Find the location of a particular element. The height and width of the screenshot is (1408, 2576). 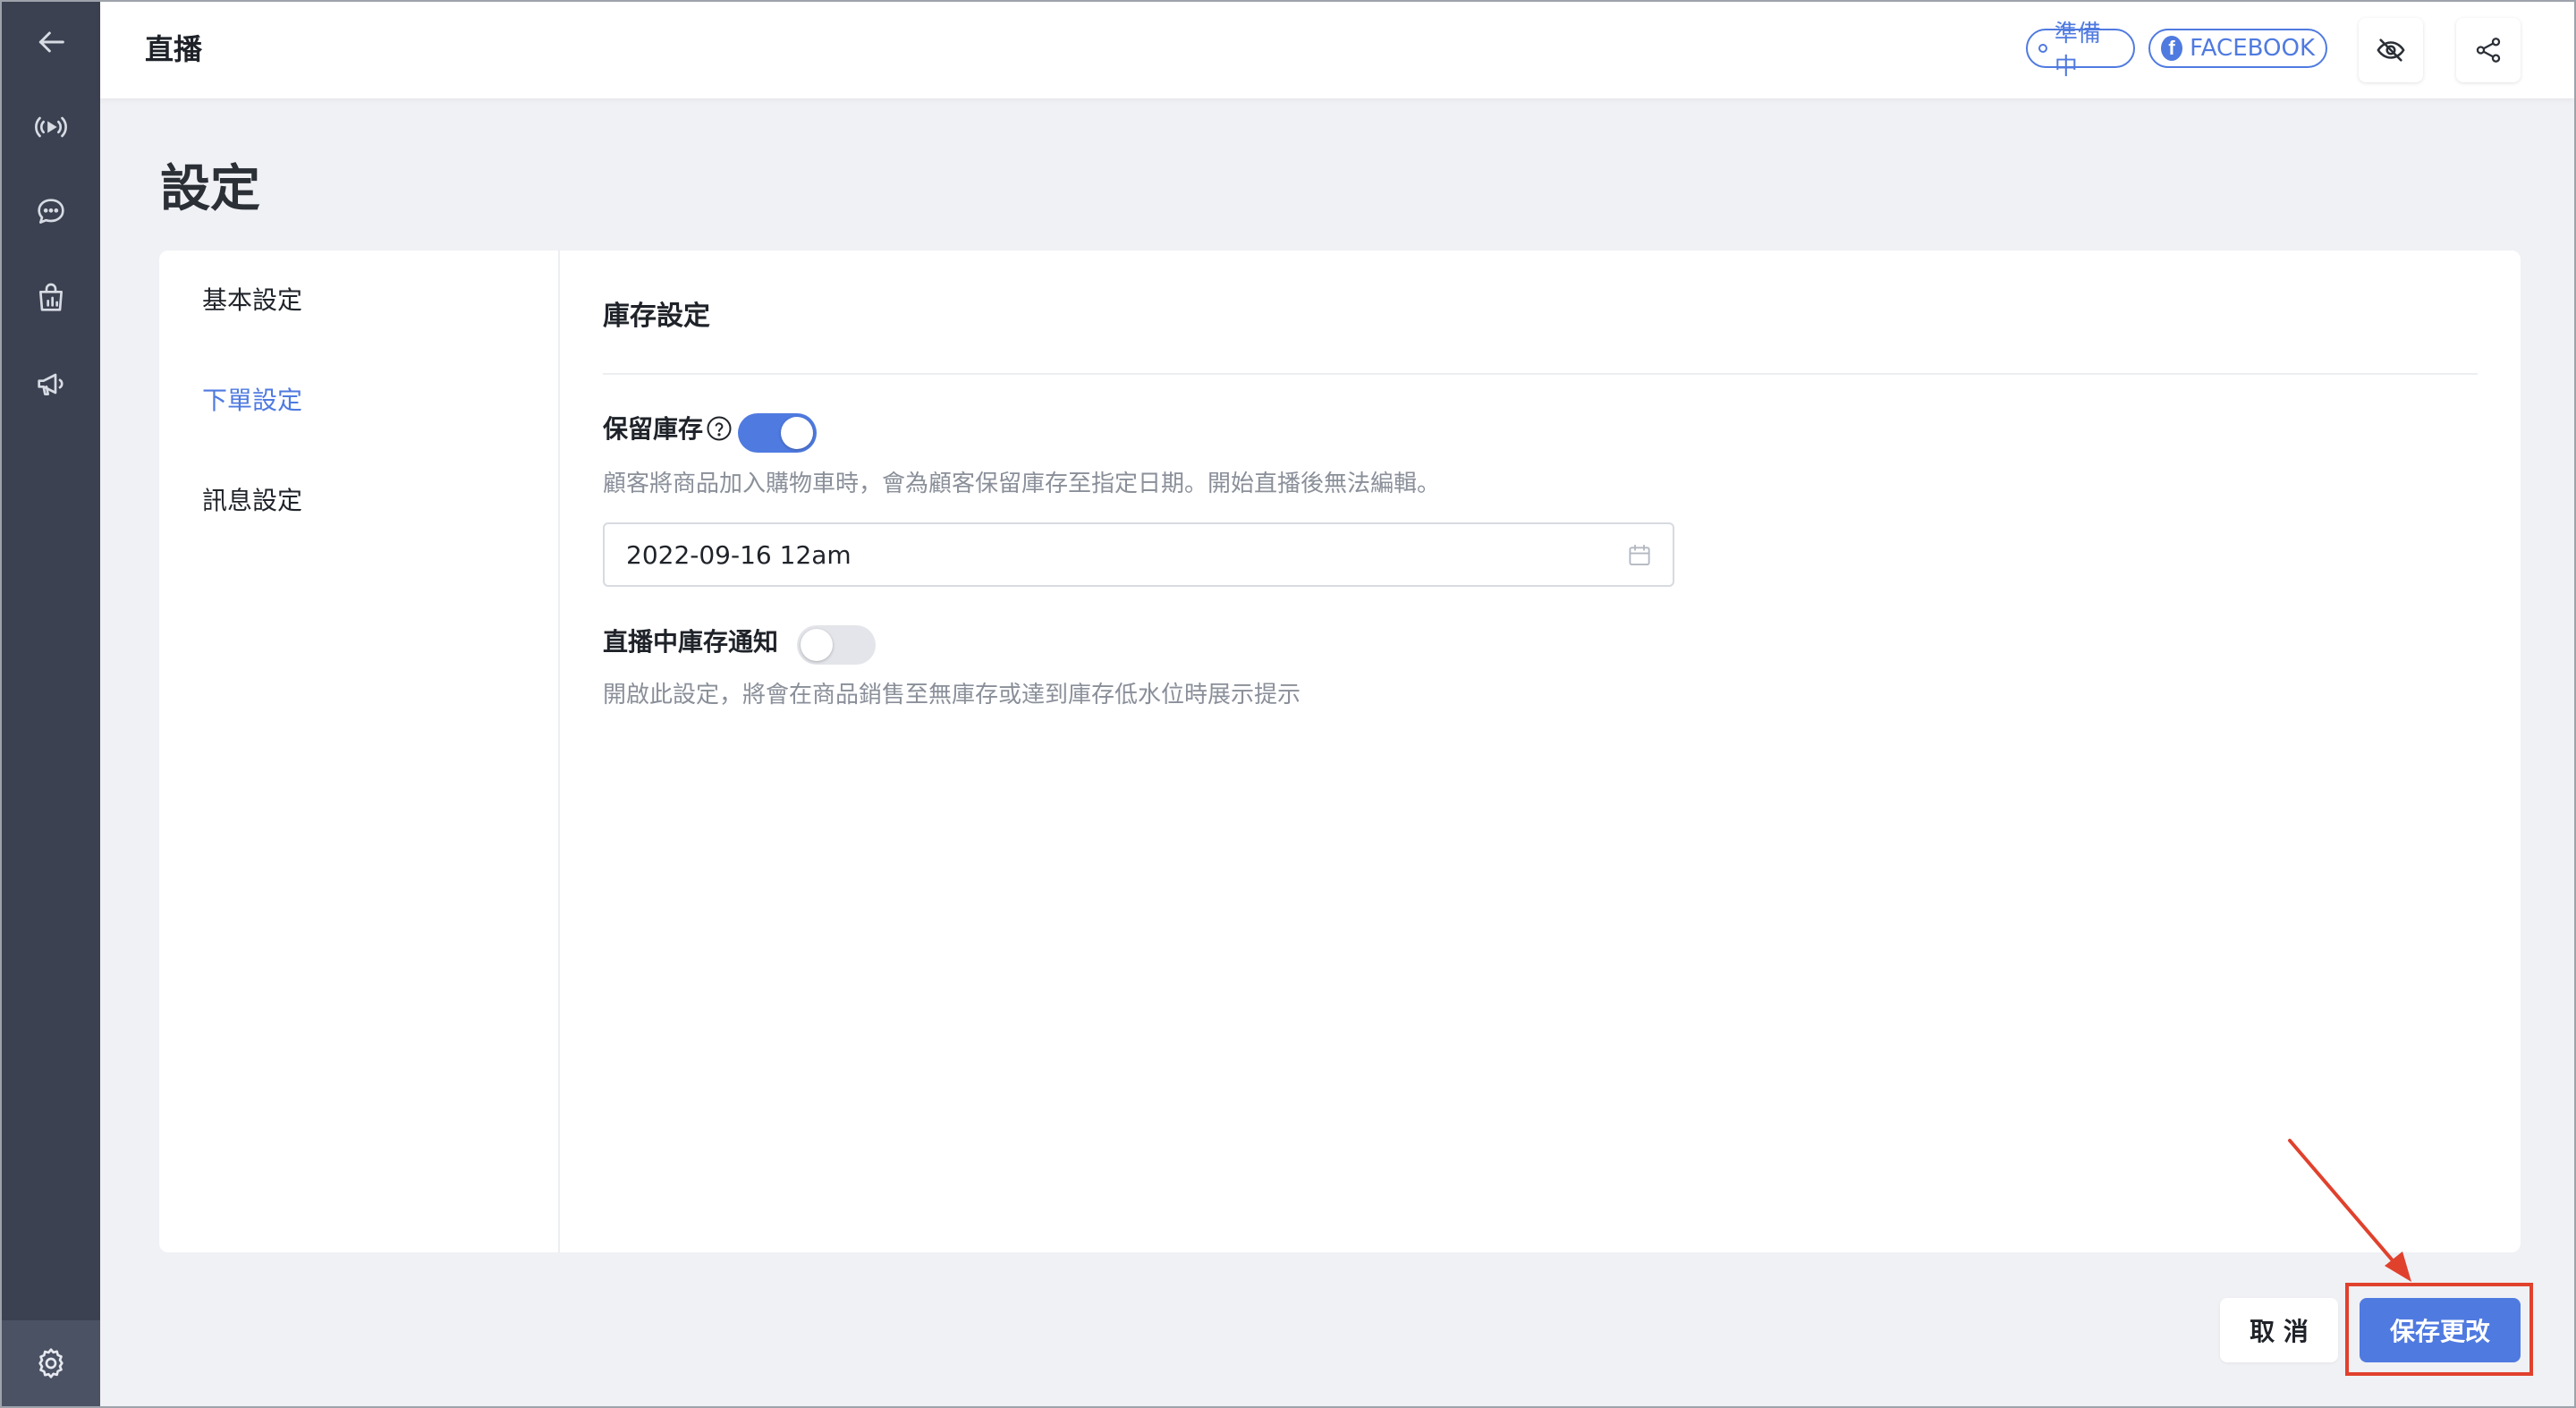

reserve-date-input: 2022-09-16 12am is located at coordinates (1138, 554).